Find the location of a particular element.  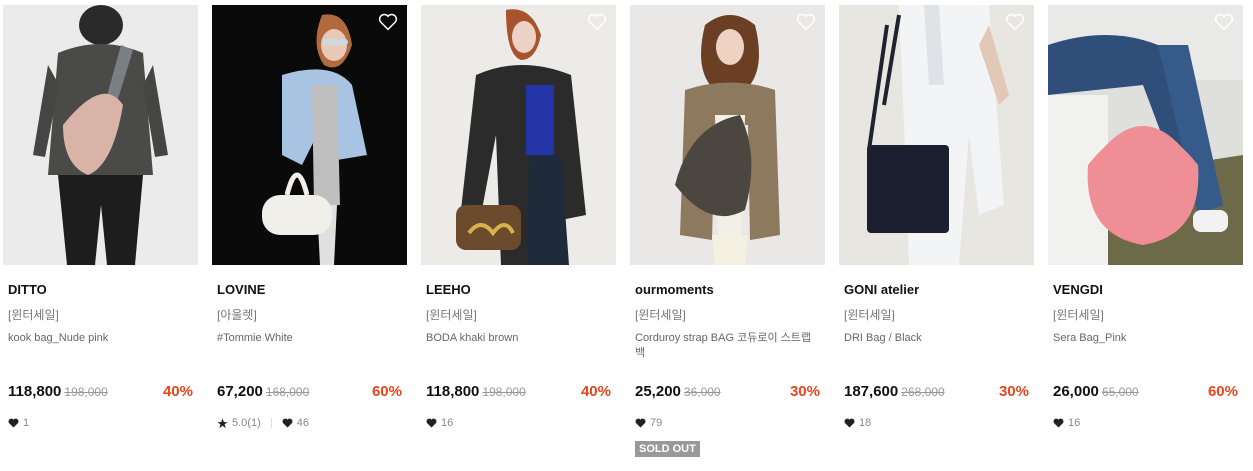

product-stats: 18 is located at coordinates (857, 423).